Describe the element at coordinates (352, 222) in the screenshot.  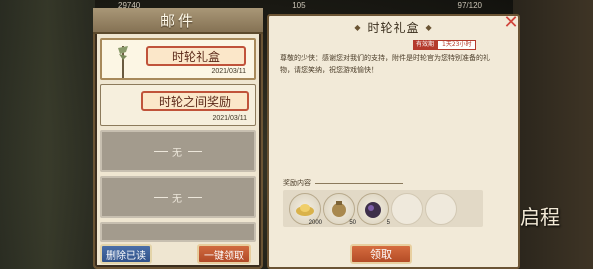
I see `reward-count: 50` at that location.